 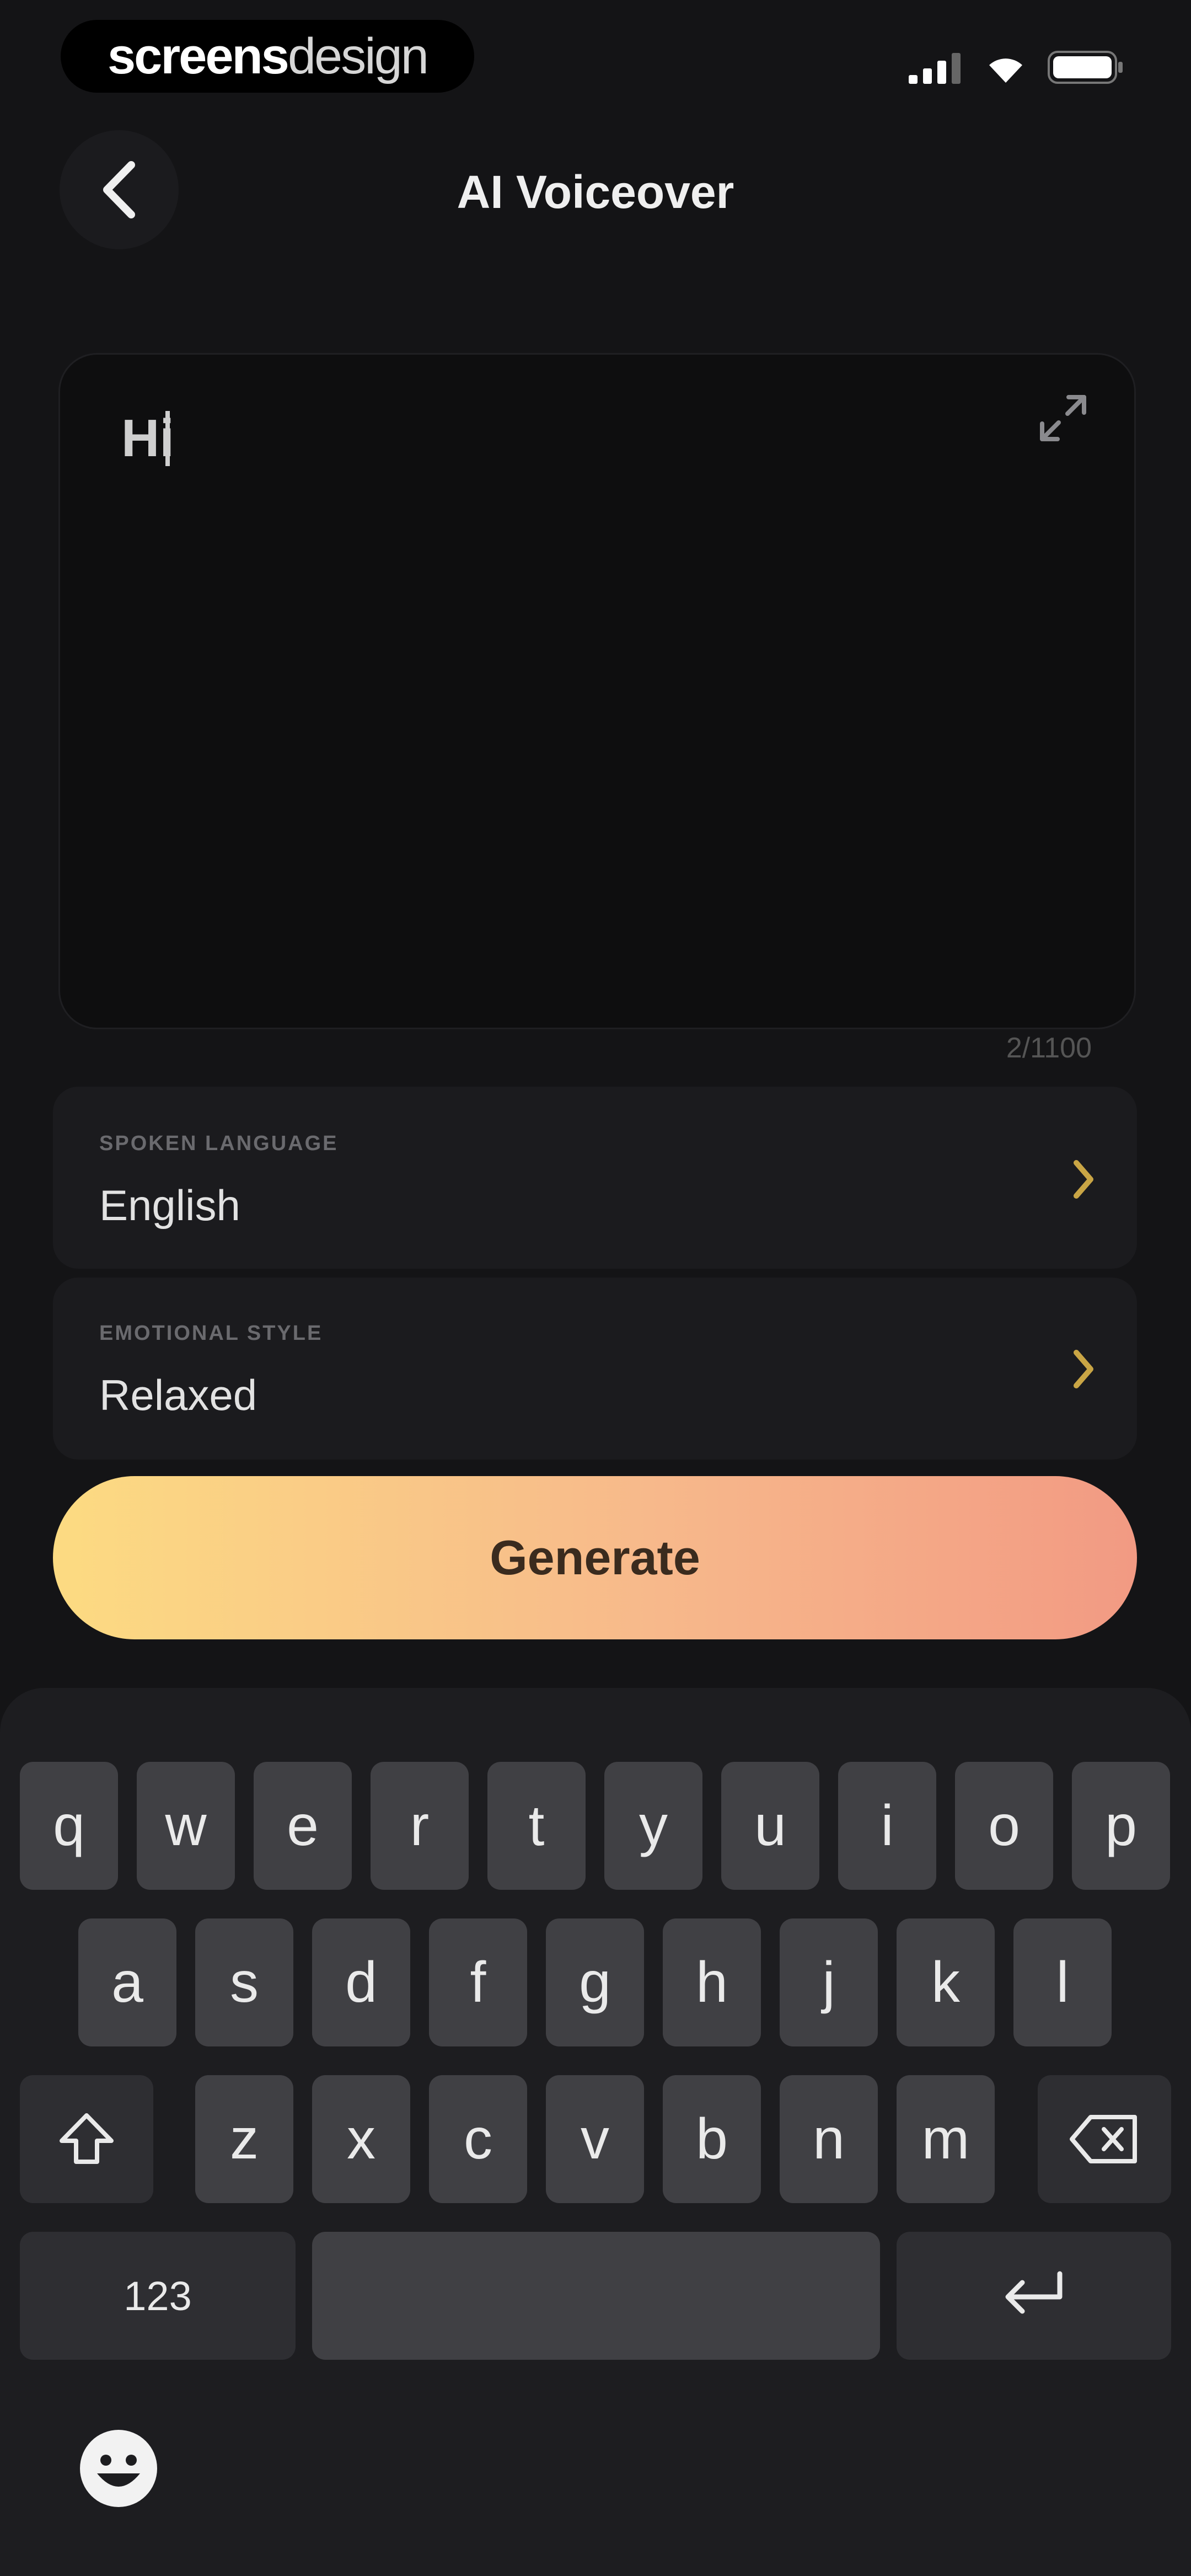 I want to click on shift-icon, so click(x=87, y=2138).